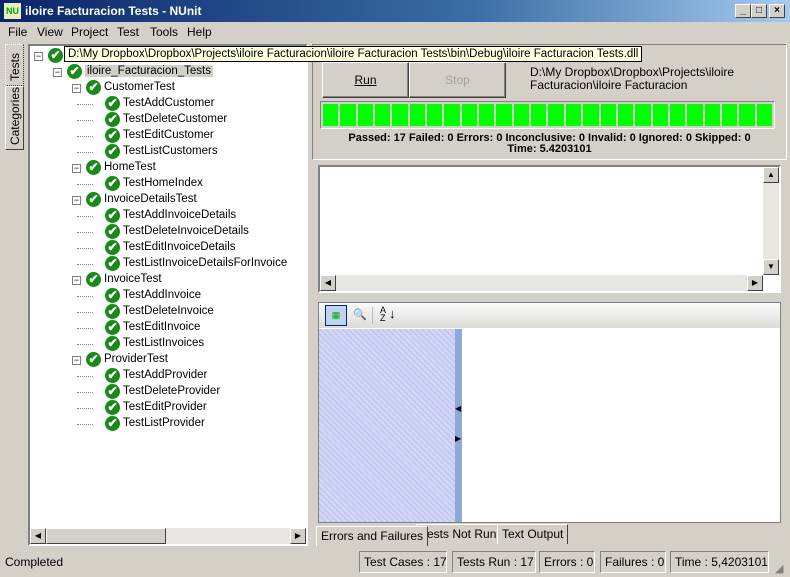 This screenshot has height=577, width=790. Describe the element at coordinates (168, 312) in the screenshot. I see `tree-node: ✔ TestDeleteInvoice` at that location.